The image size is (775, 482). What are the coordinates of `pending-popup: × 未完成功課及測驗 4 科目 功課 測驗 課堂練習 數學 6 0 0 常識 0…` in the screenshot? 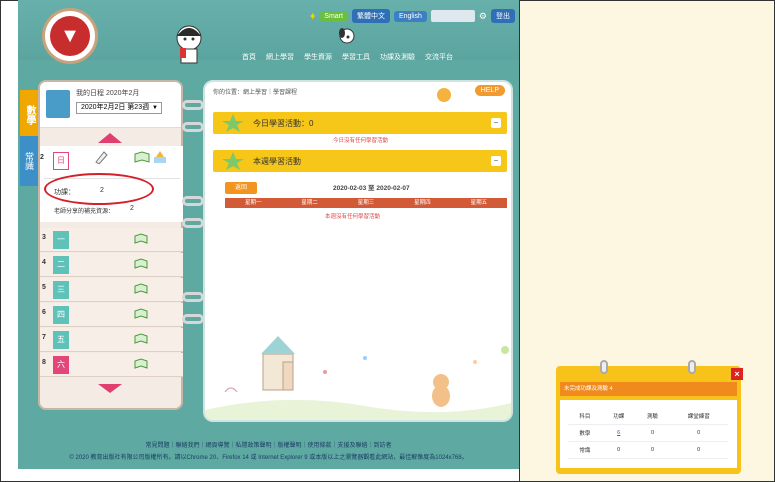 It's located at (649, 417).